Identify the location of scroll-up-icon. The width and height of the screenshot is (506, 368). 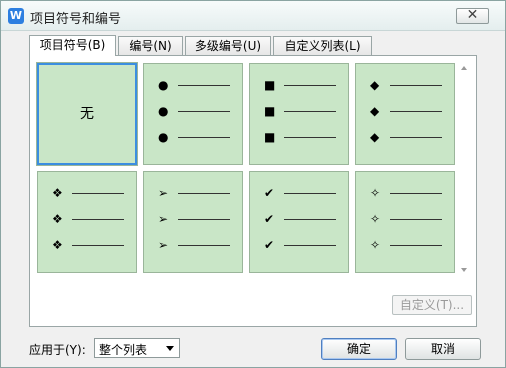
(464, 68).